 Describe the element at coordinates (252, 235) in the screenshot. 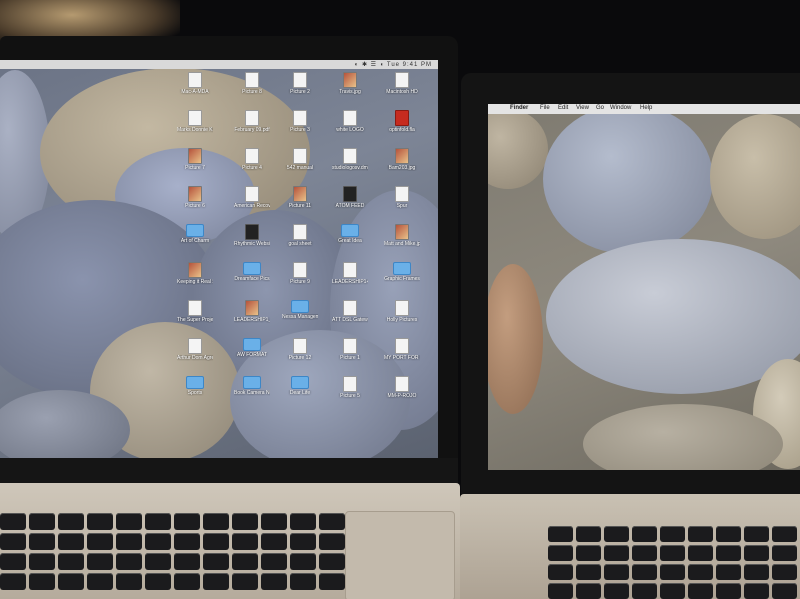

I see `desktop-icon: Rhythmic Website` at that location.